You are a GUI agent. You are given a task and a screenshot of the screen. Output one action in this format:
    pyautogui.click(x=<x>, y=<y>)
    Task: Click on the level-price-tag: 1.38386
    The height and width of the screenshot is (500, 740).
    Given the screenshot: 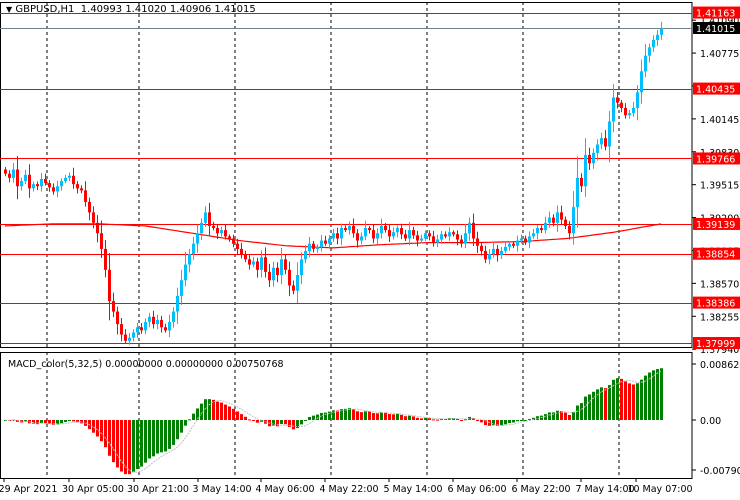 What is the action you would take?
    pyautogui.click(x=715, y=304)
    